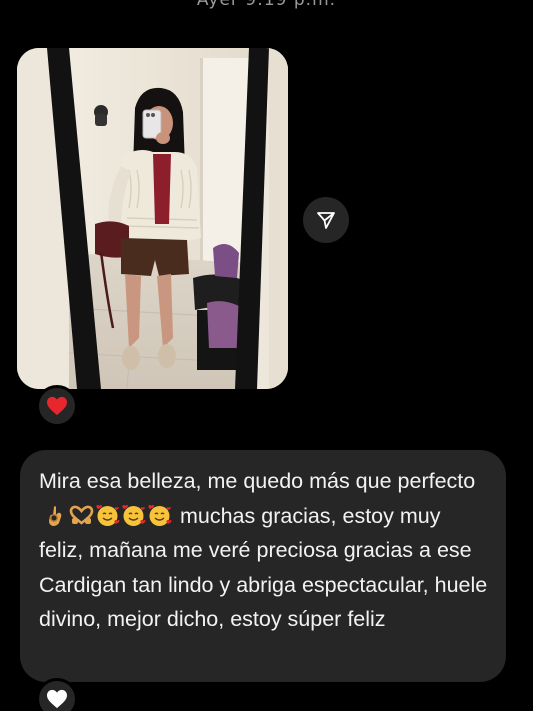  I want to click on message-timestamp: Ayer 9:19 p.m., so click(266, 5).